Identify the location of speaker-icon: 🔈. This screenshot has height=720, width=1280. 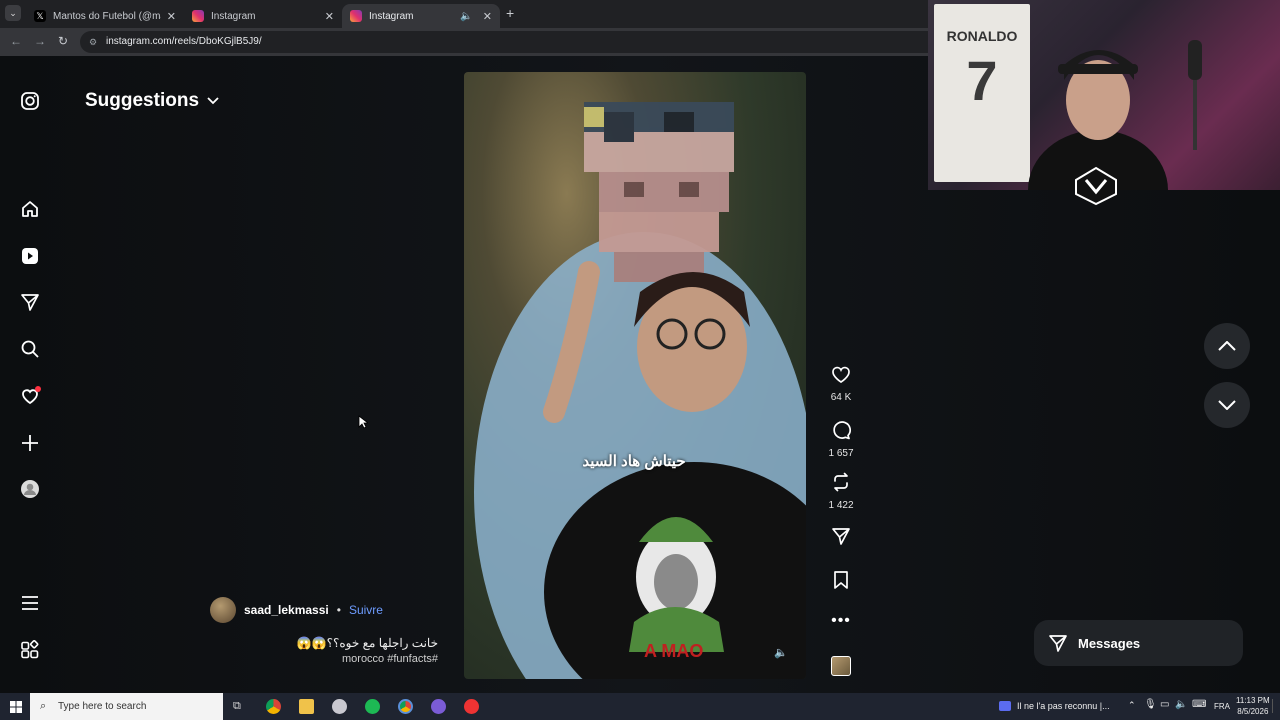
(466, 16).